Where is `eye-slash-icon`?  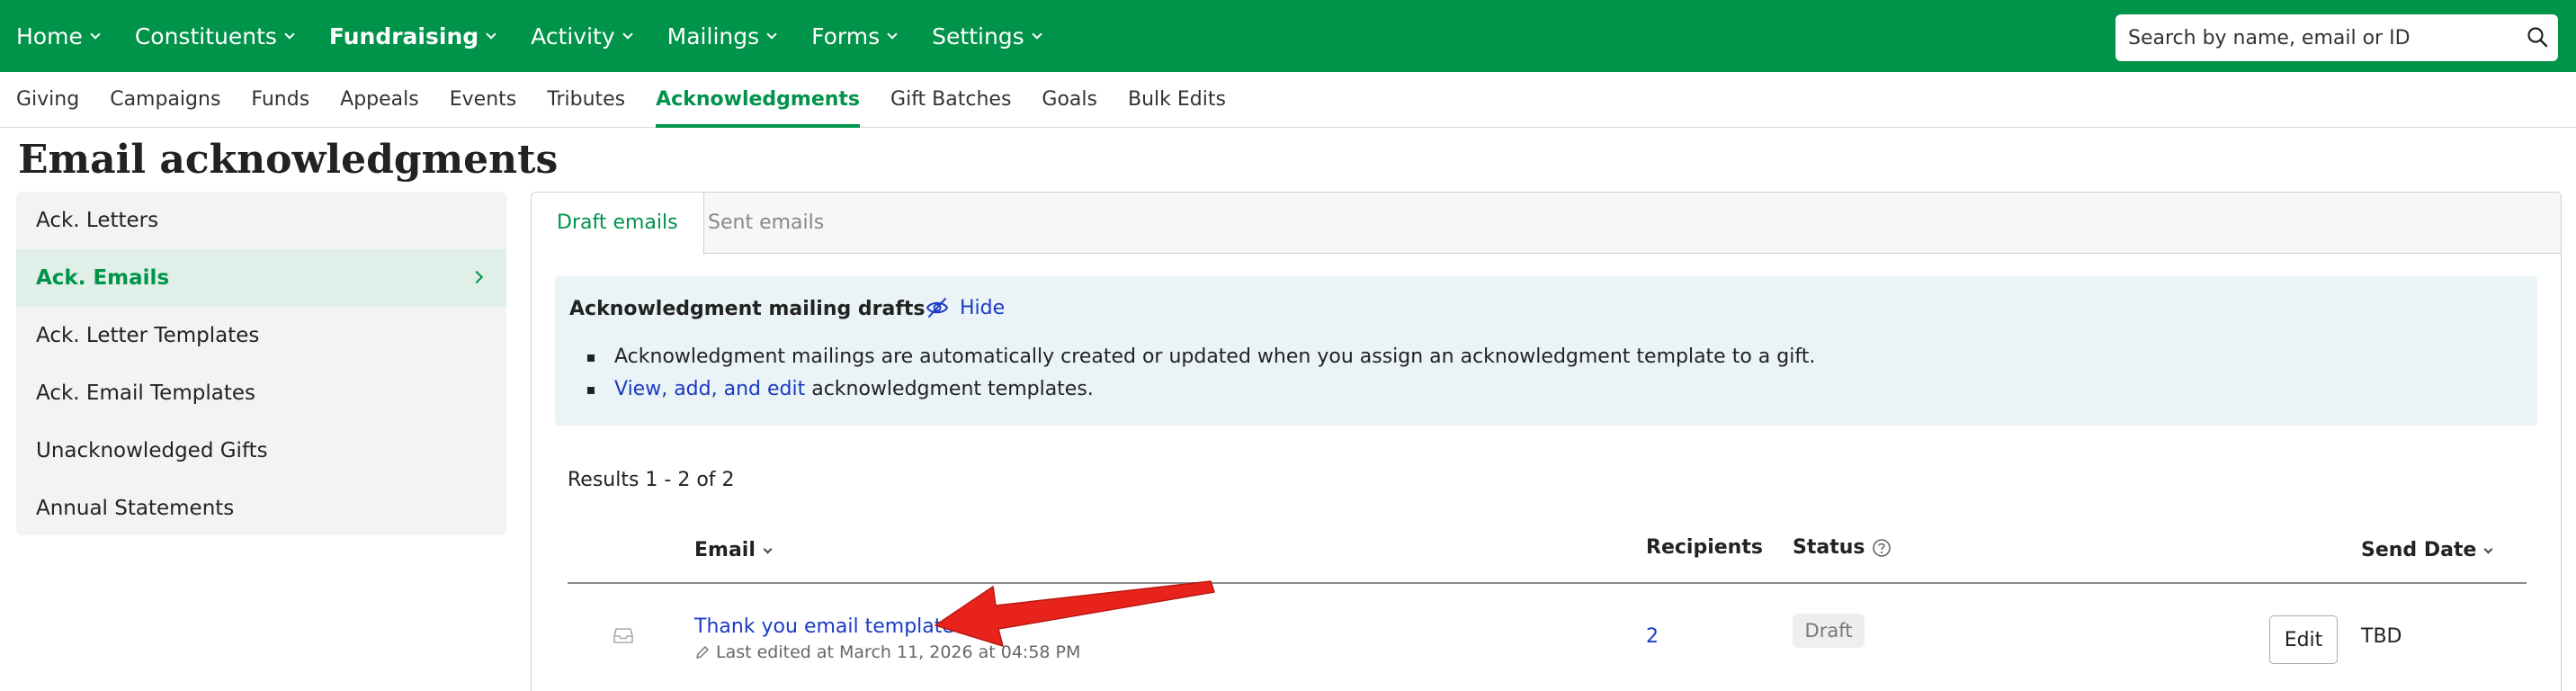 eye-slash-icon is located at coordinates (938, 308).